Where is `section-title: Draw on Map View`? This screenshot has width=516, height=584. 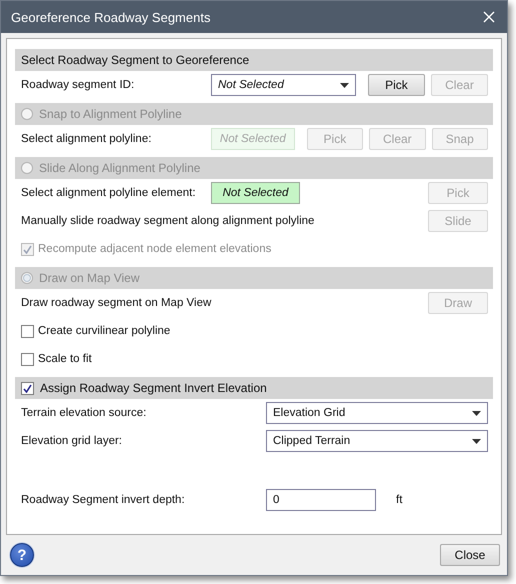 section-title: Draw on Map View is located at coordinates (89, 278).